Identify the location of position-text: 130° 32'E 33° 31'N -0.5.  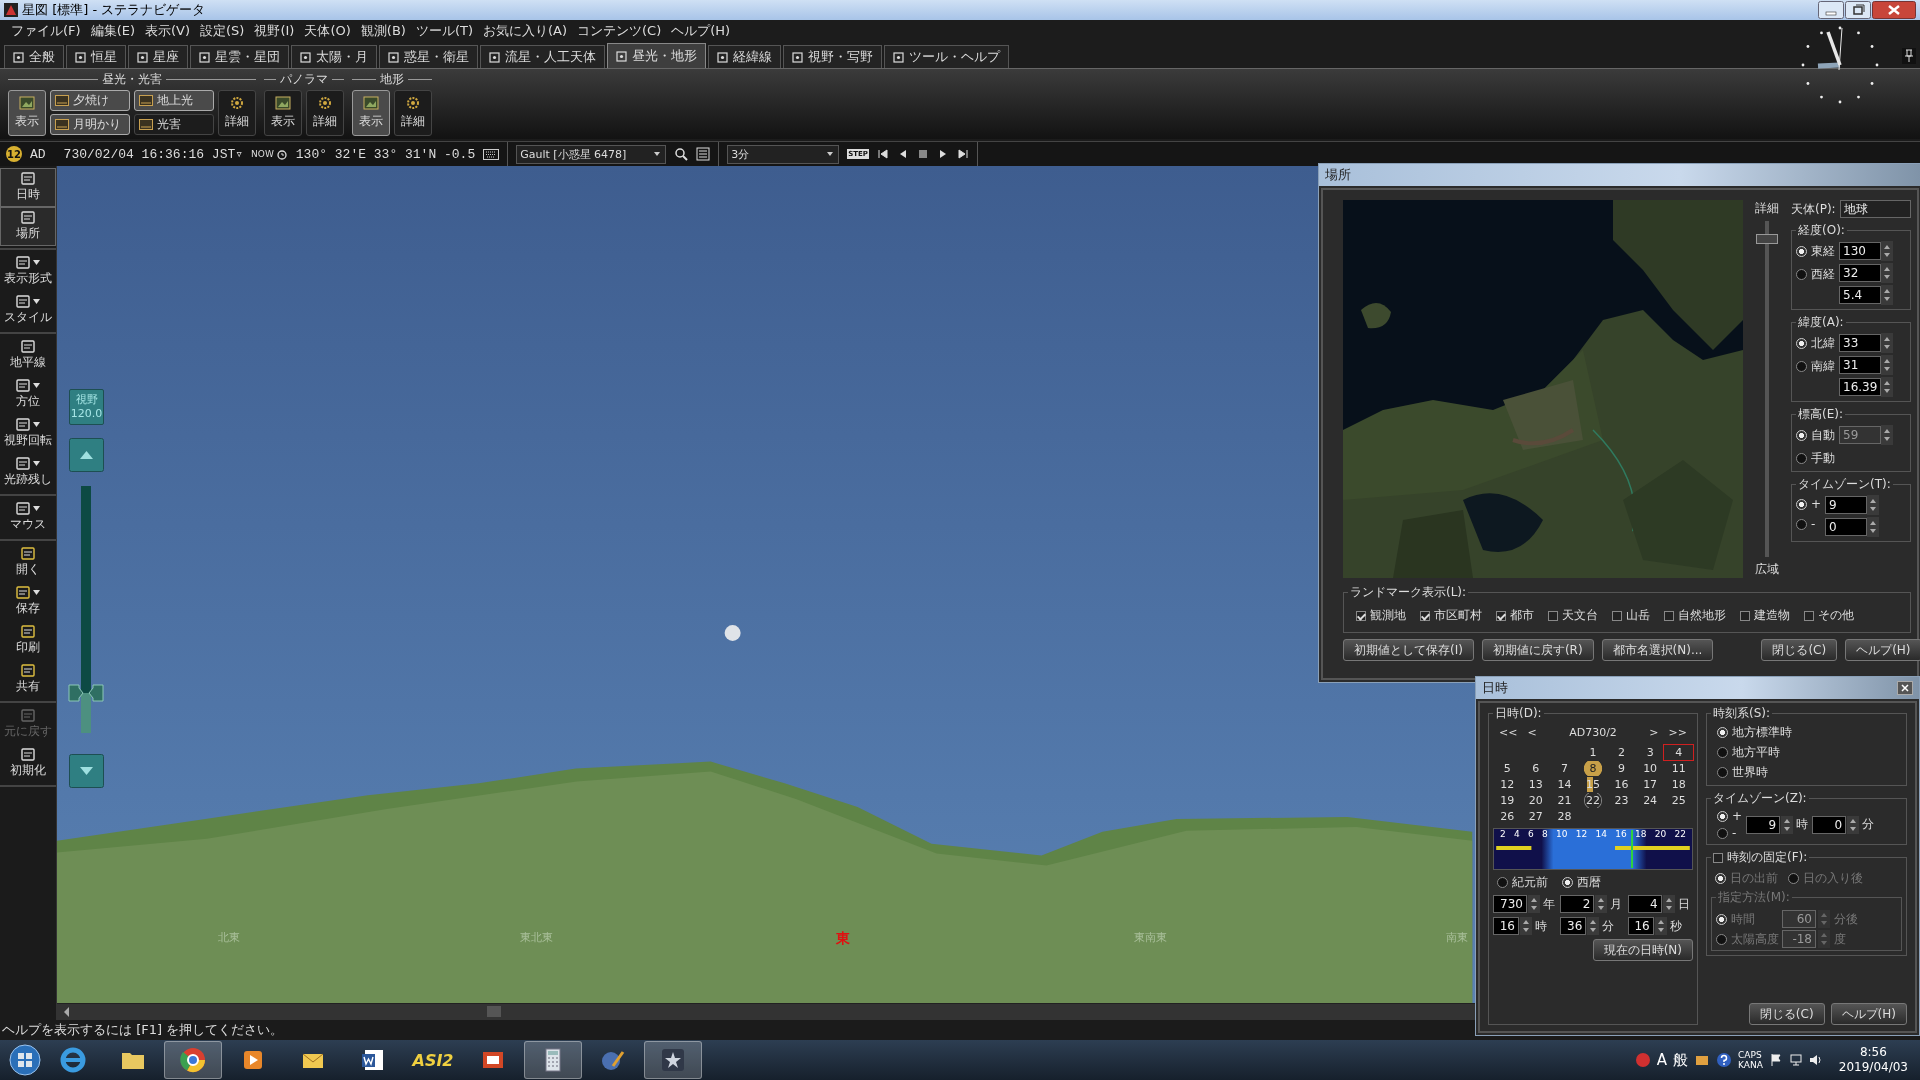
(385, 154).